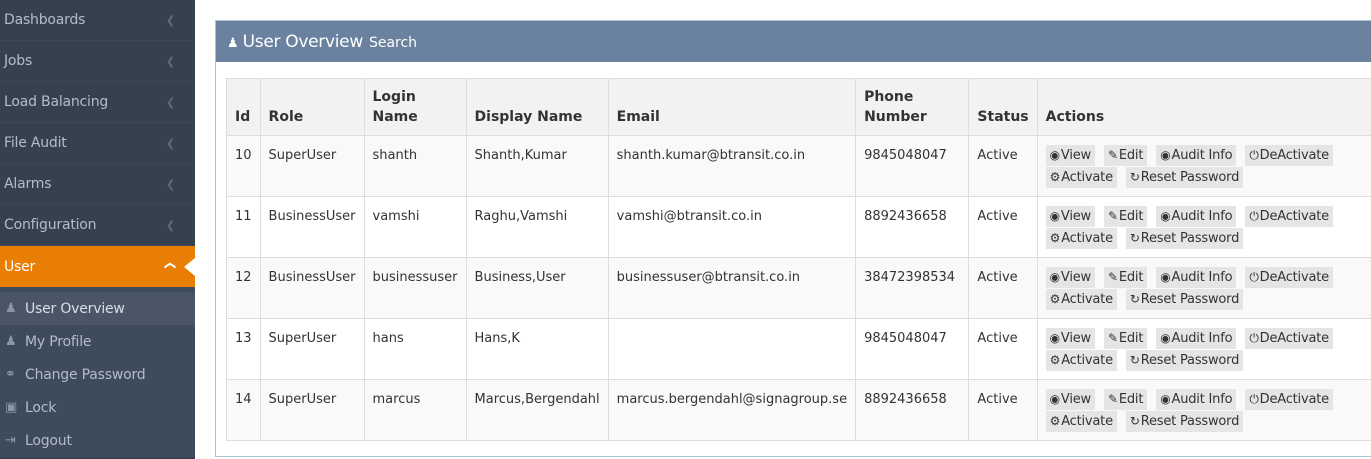 The width and height of the screenshot is (1371, 459). I want to click on column-header: Id, so click(243, 107).